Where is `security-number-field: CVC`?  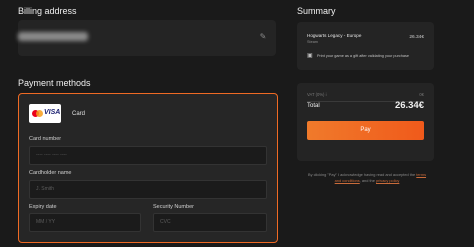 security-number-field: CVC is located at coordinates (210, 222).